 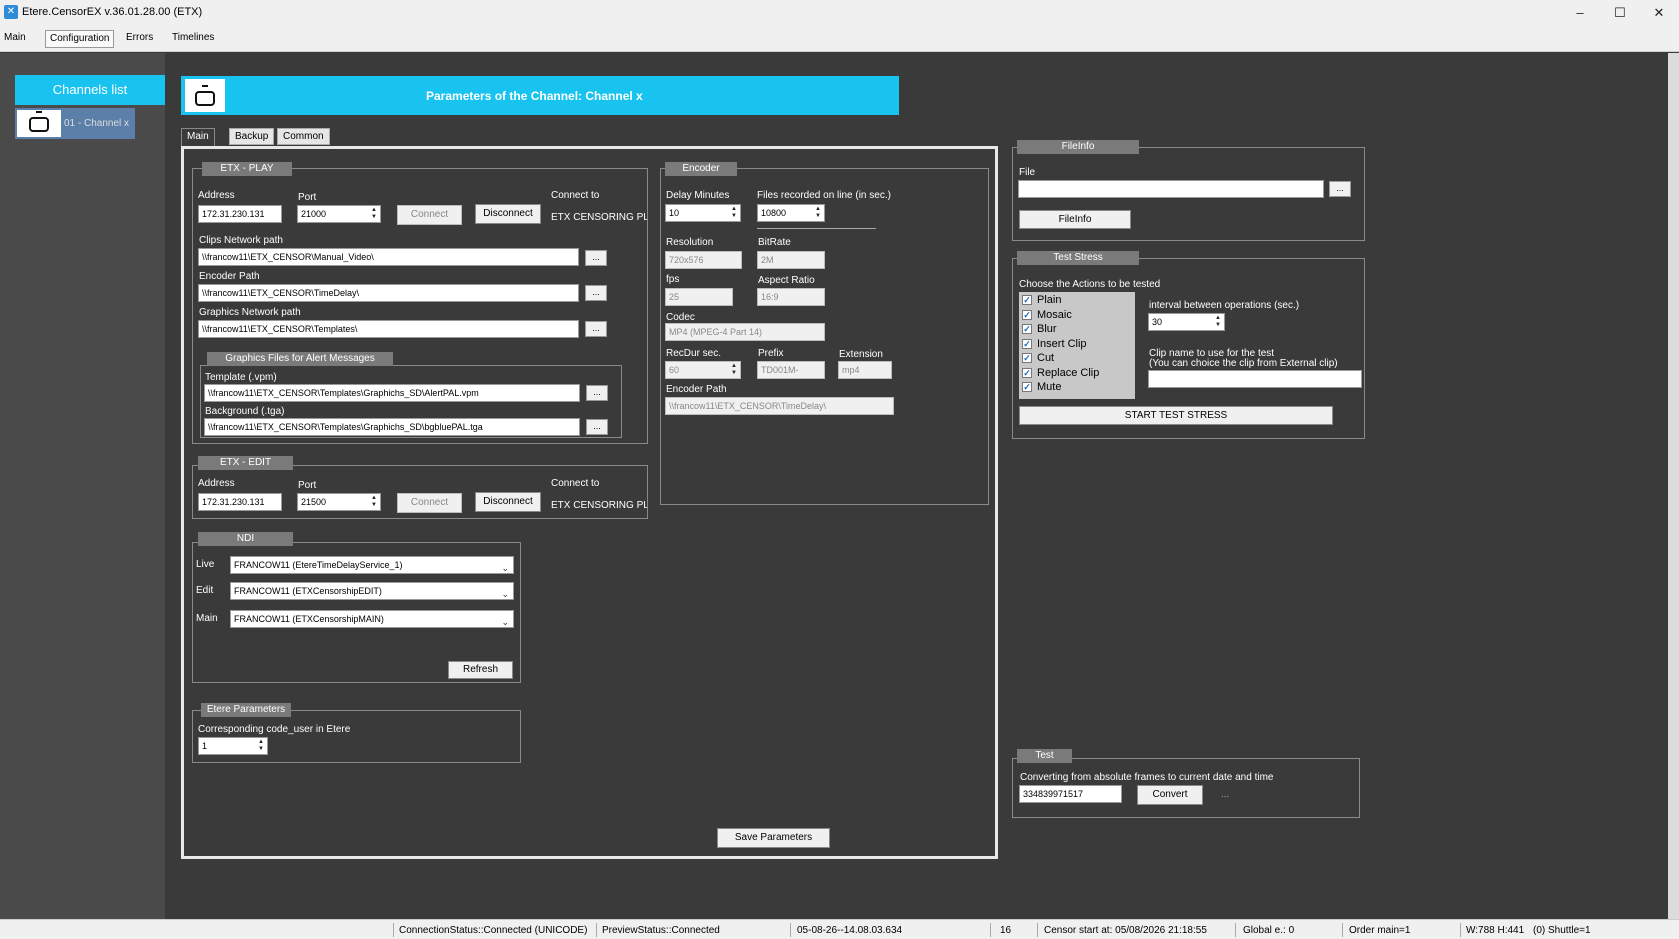 What do you see at coordinates (599, 217) in the screenshot?
I see `play-connect-to-value: ETX CENSORING PL` at bounding box center [599, 217].